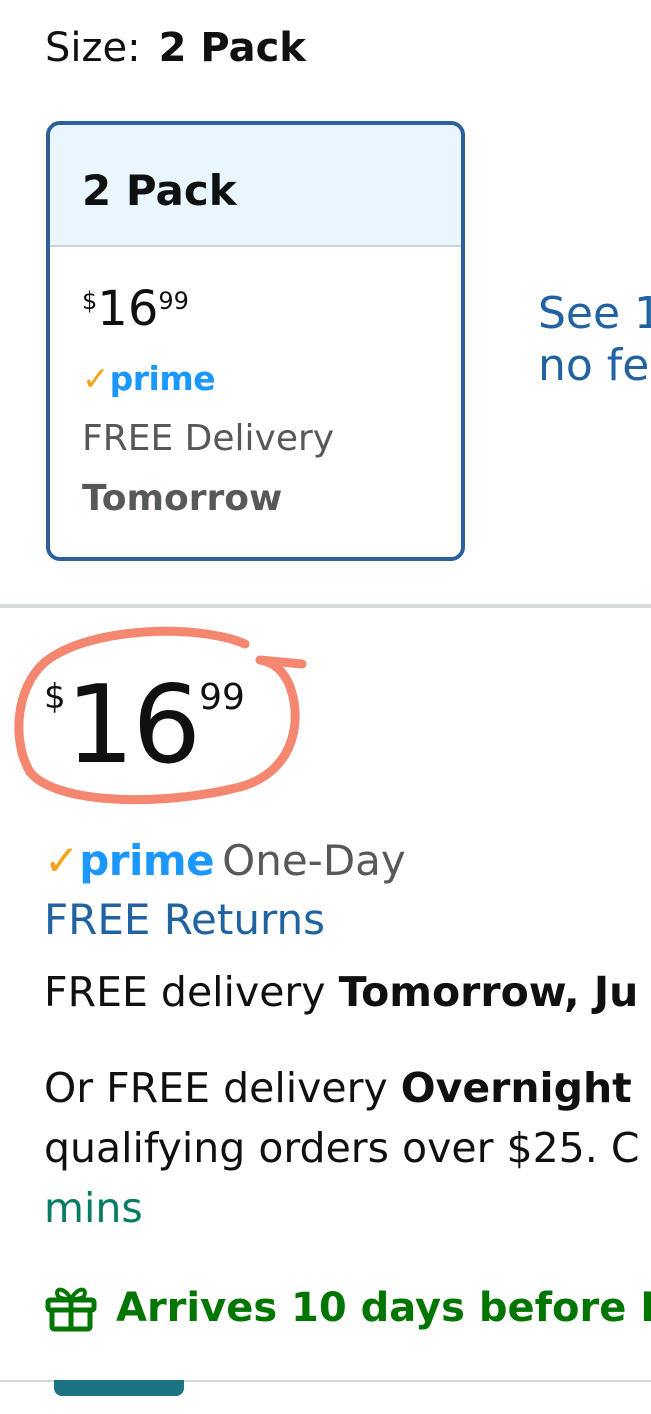 The image size is (651, 1414). Describe the element at coordinates (325, 606) in the screenshot. I see `section-divider` at that location.